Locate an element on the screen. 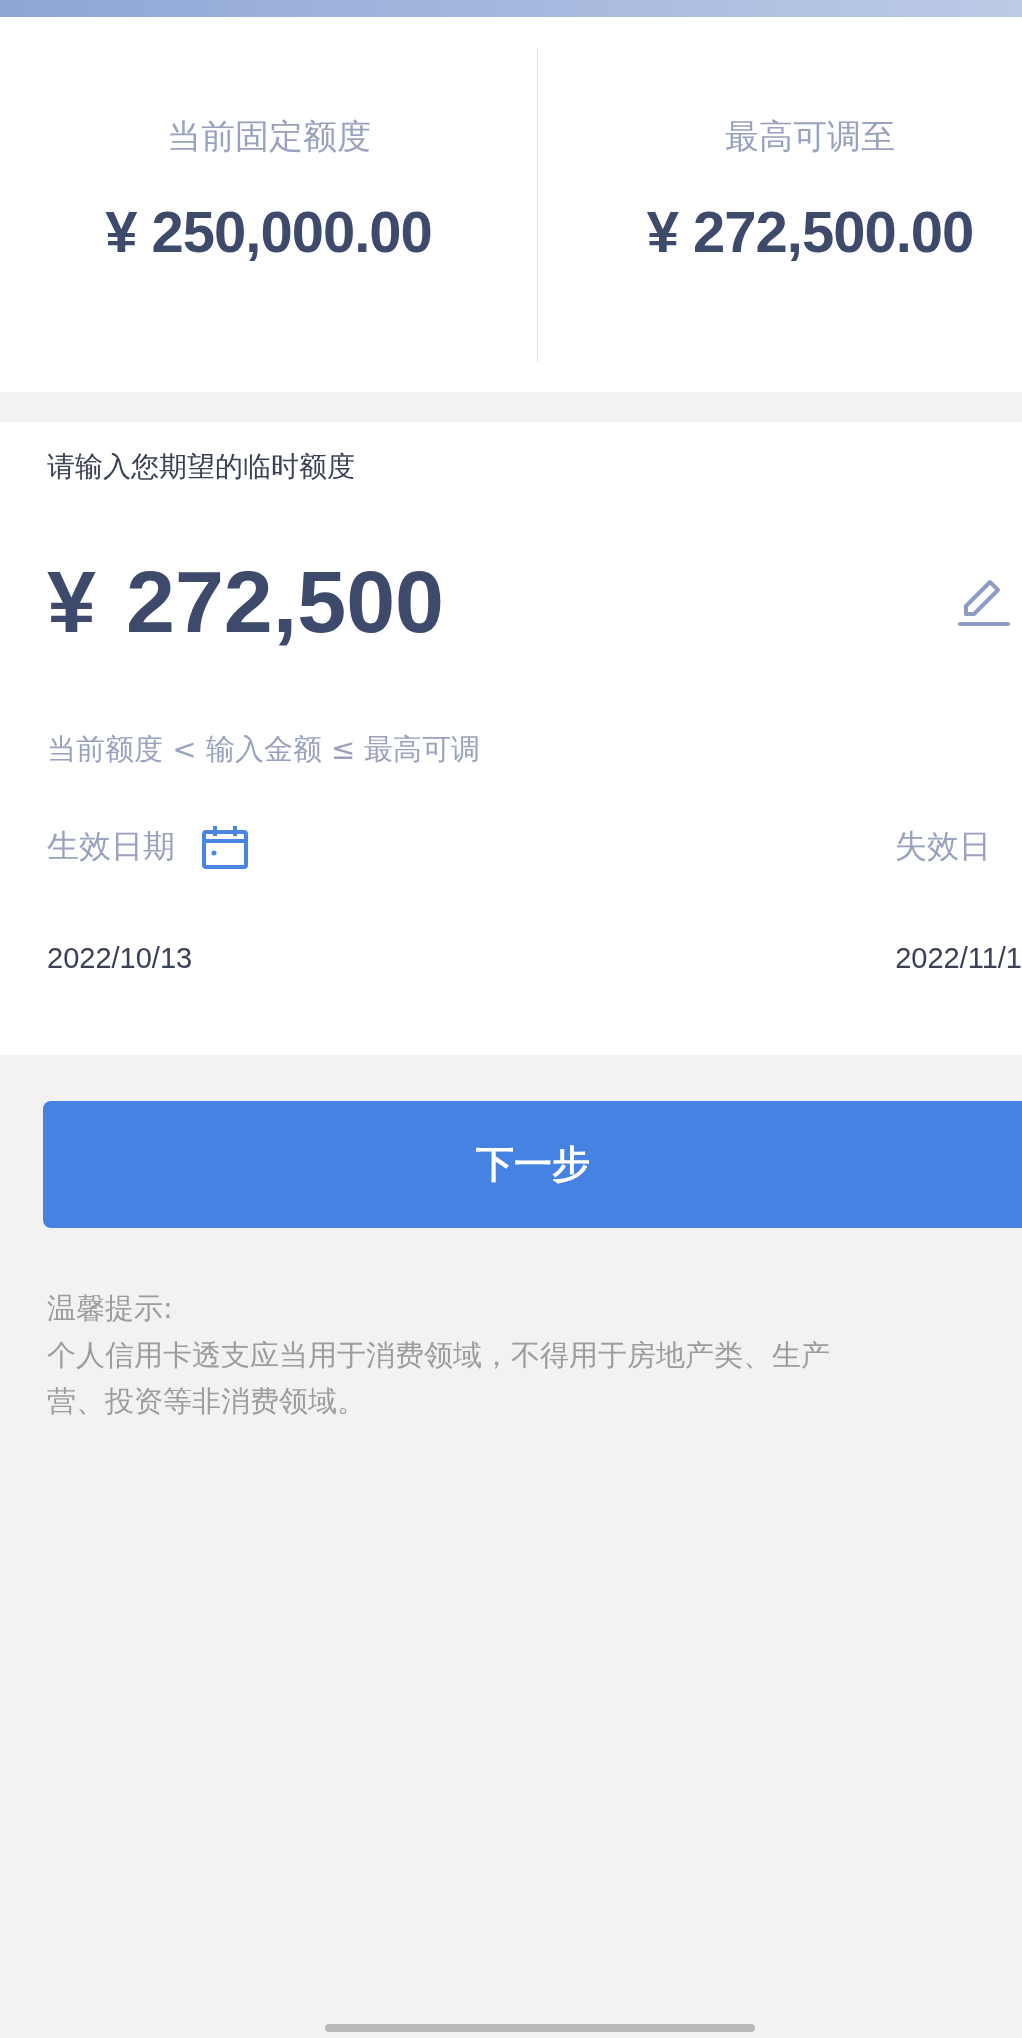 The height and width of the screenshot is (2038, 1022). next-button: 下一步 is located at coordinates (532, 1164).